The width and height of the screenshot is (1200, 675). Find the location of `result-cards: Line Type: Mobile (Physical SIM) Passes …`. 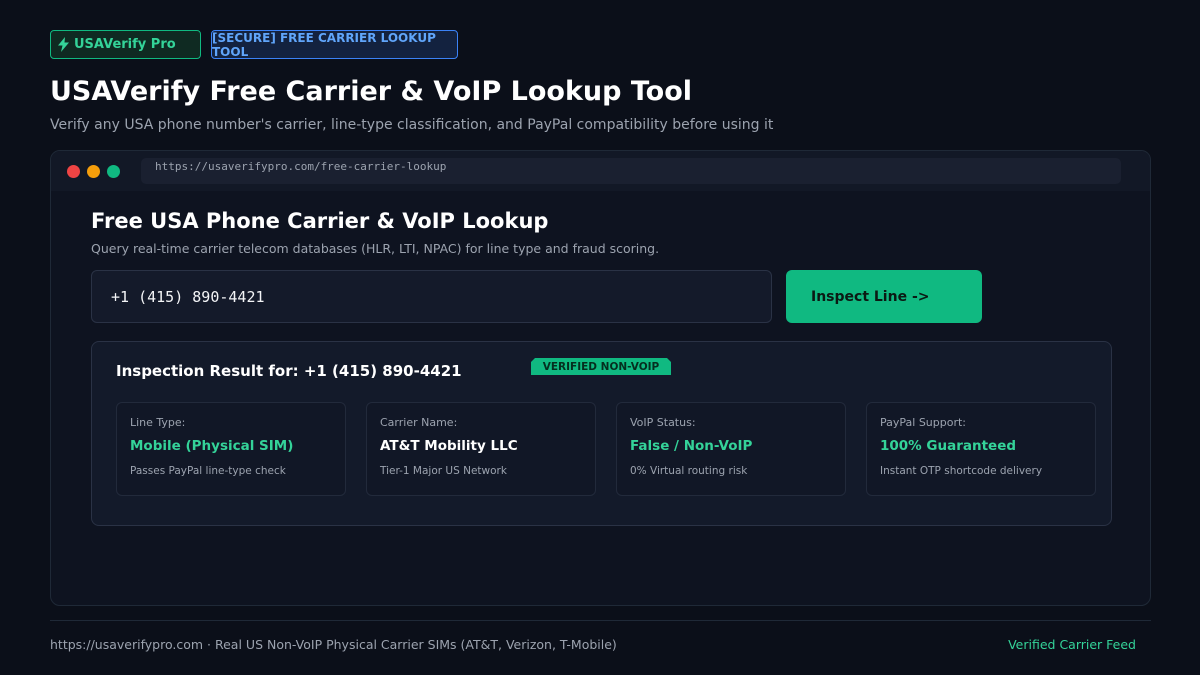

result-cards: Line Type: Mobile (Physical SIM) Passes … is located at coordinates (606, 449).